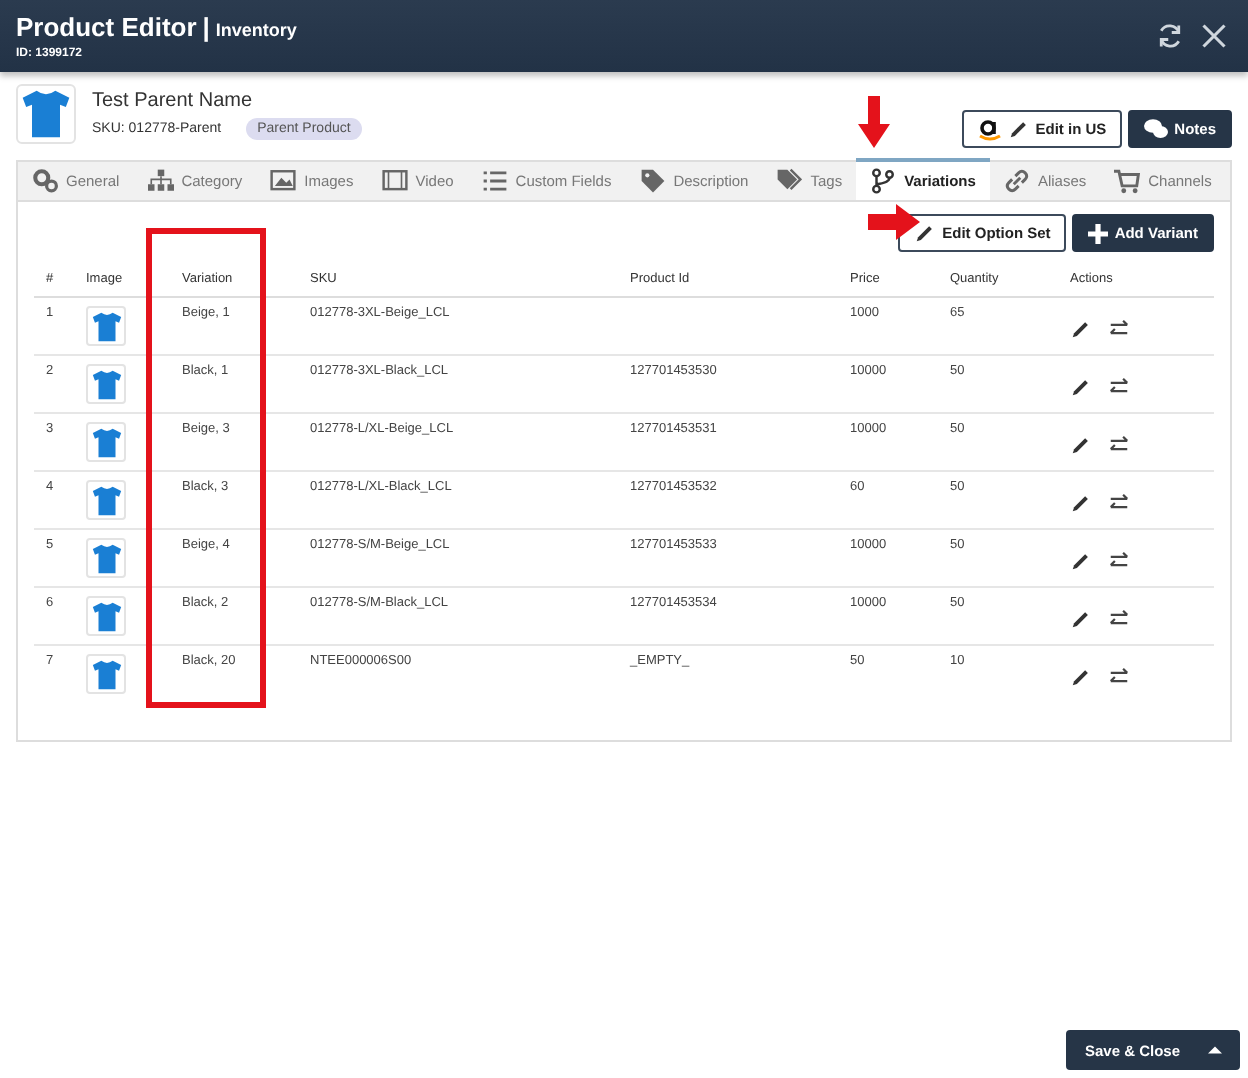 The width and height of the screenshot is (1248, 1078). What do you see at coordinates (1215, 1050) in the screenshot?
I see `caret-up-icon` at bounding box center [1215, 1050].